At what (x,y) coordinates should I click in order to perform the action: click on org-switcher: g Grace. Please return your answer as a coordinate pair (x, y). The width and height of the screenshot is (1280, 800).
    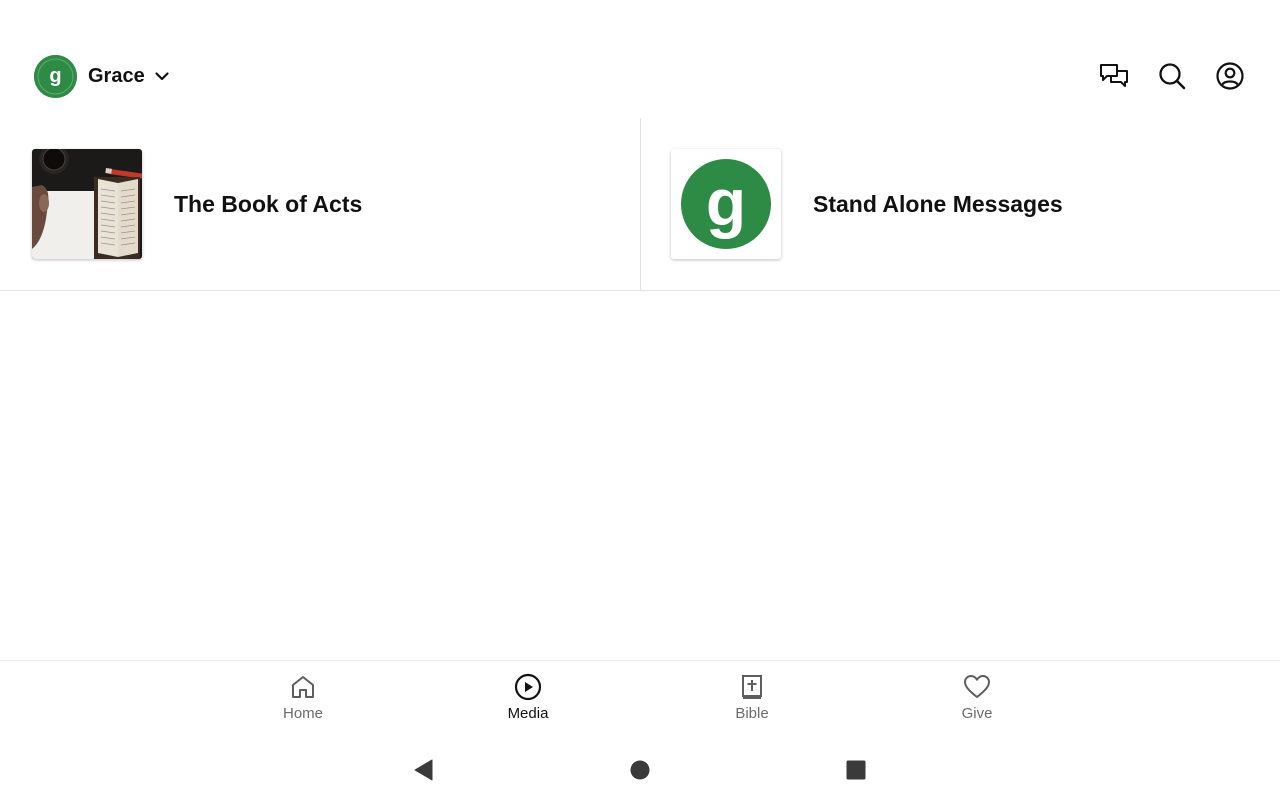
    Looking at the image, I should click on (102, 76).